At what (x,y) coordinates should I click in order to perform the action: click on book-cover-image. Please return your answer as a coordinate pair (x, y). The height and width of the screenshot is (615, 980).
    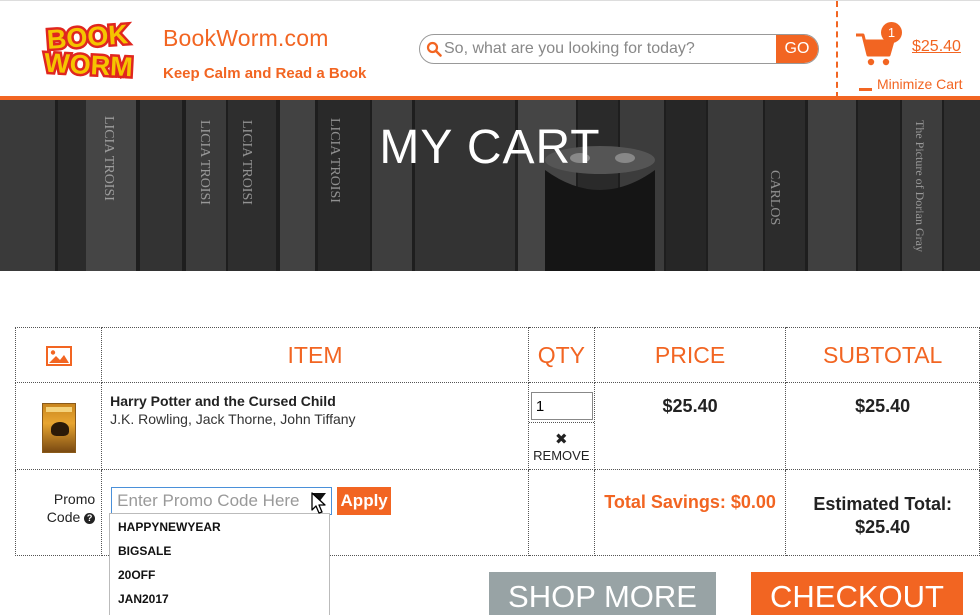
    Looking at the image, I should click on (58, 428).